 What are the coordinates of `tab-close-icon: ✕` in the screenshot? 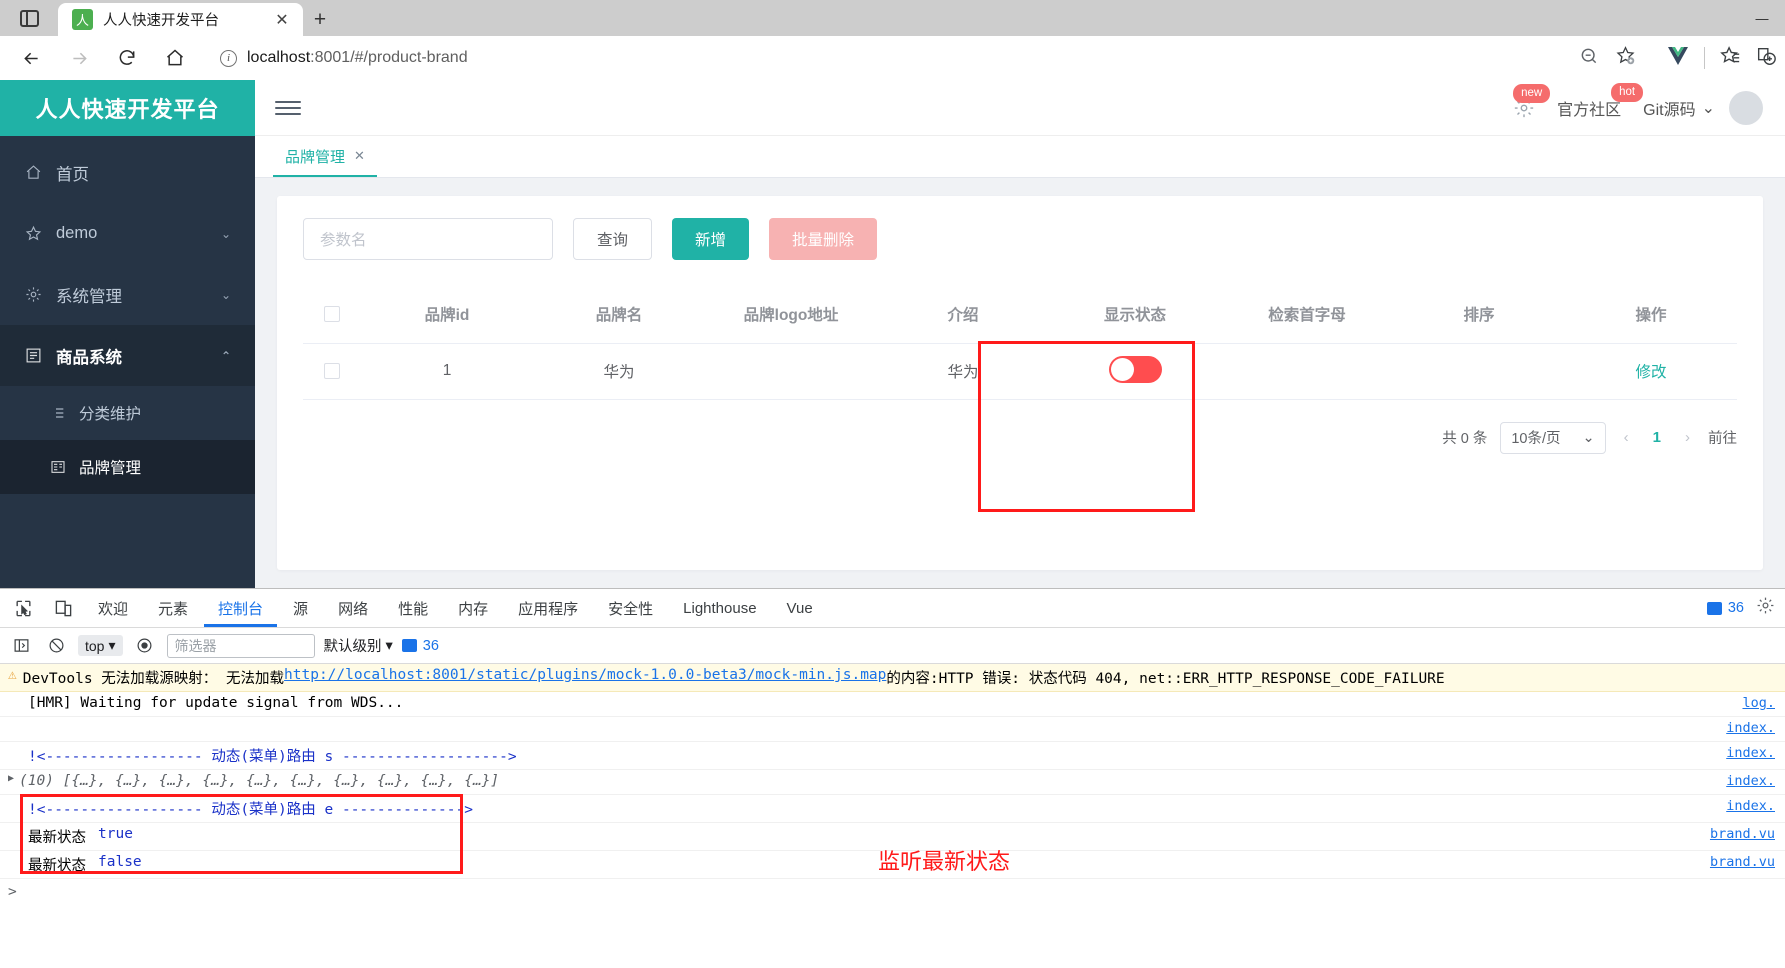 It's located at (282, 20).